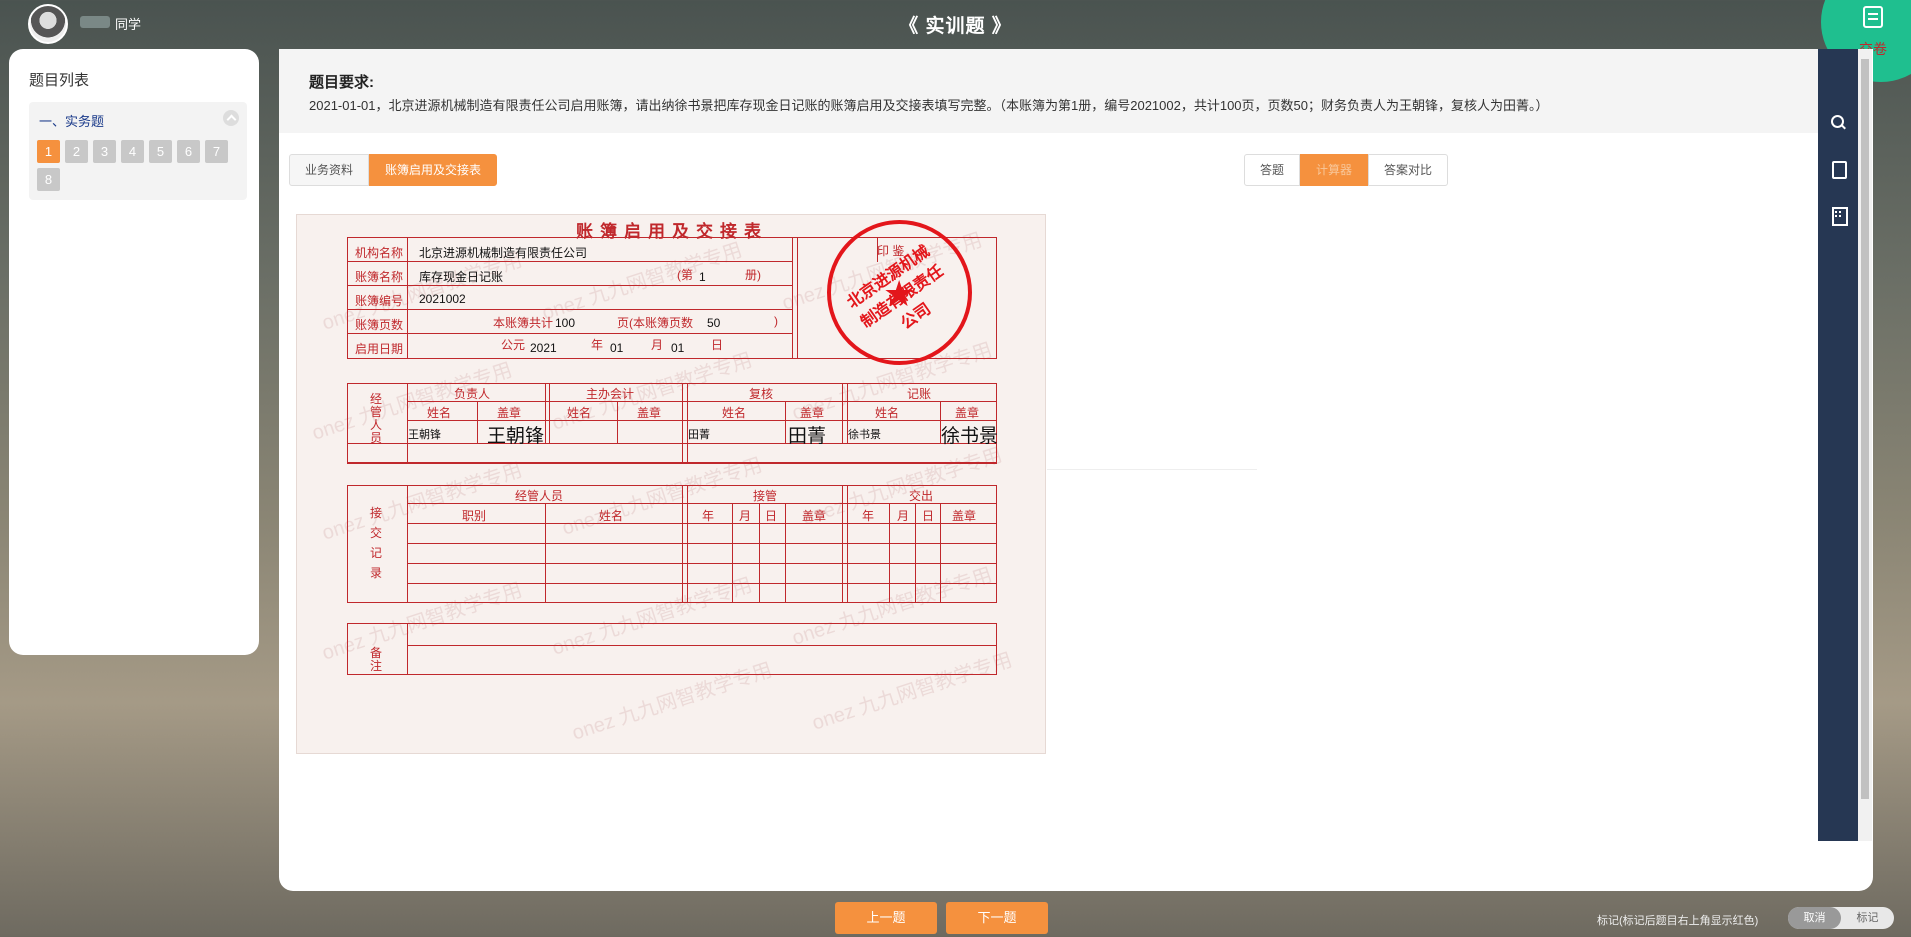 This screenshot has height=937, width=1911. Describe the element at coordinates (513, 345) in the screenshot. I see `date-prefix: 公元` at that location.